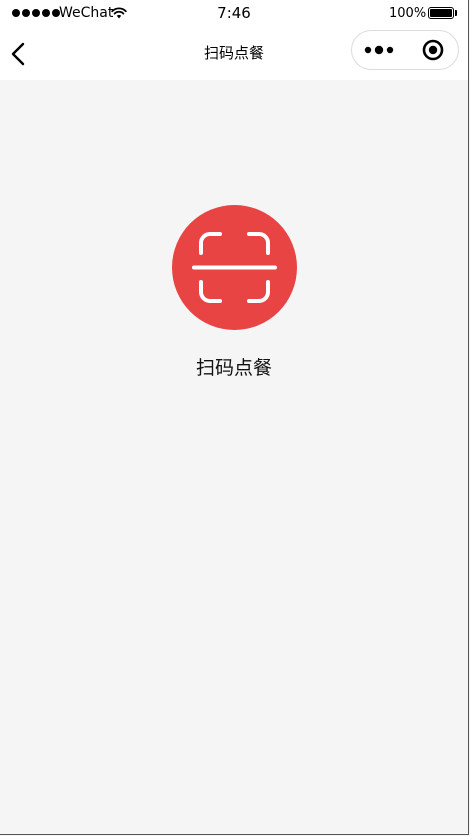 This screenshot has width=470, height=836. I want to click on scan-order-label: 扫码点餐, so click(233, 368).